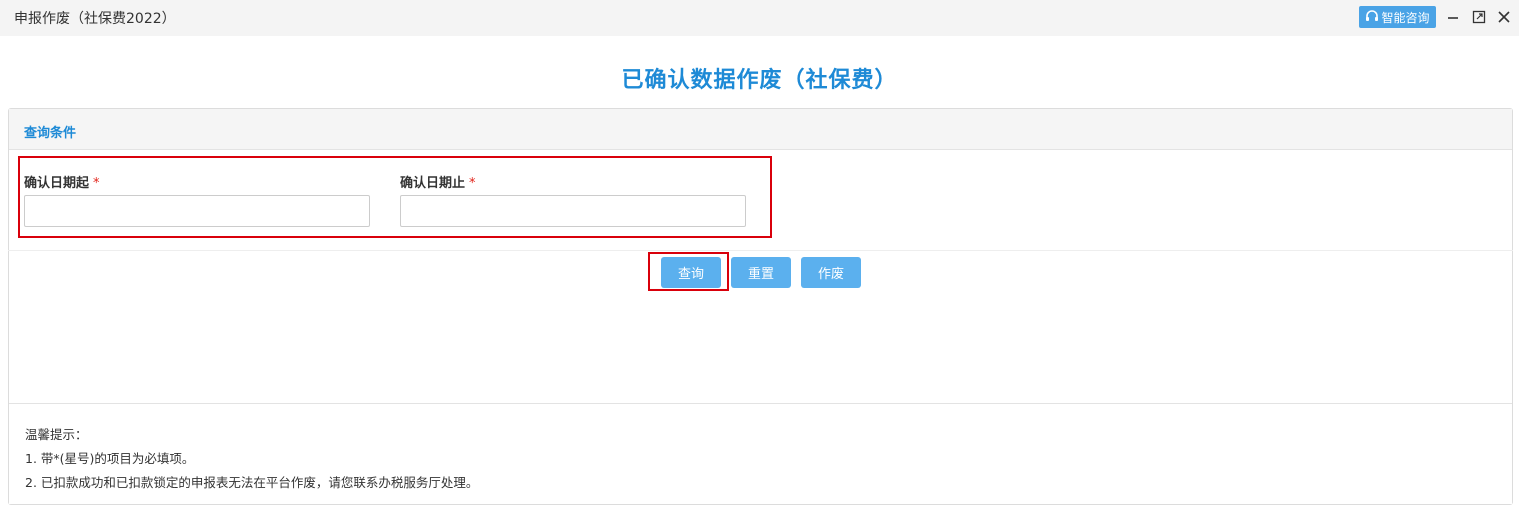 The height and width of the screenshot is (507, 1519). Describe the element at coordinates (1479, 17) in the screenshot. I see `maximize-icon` at that location.